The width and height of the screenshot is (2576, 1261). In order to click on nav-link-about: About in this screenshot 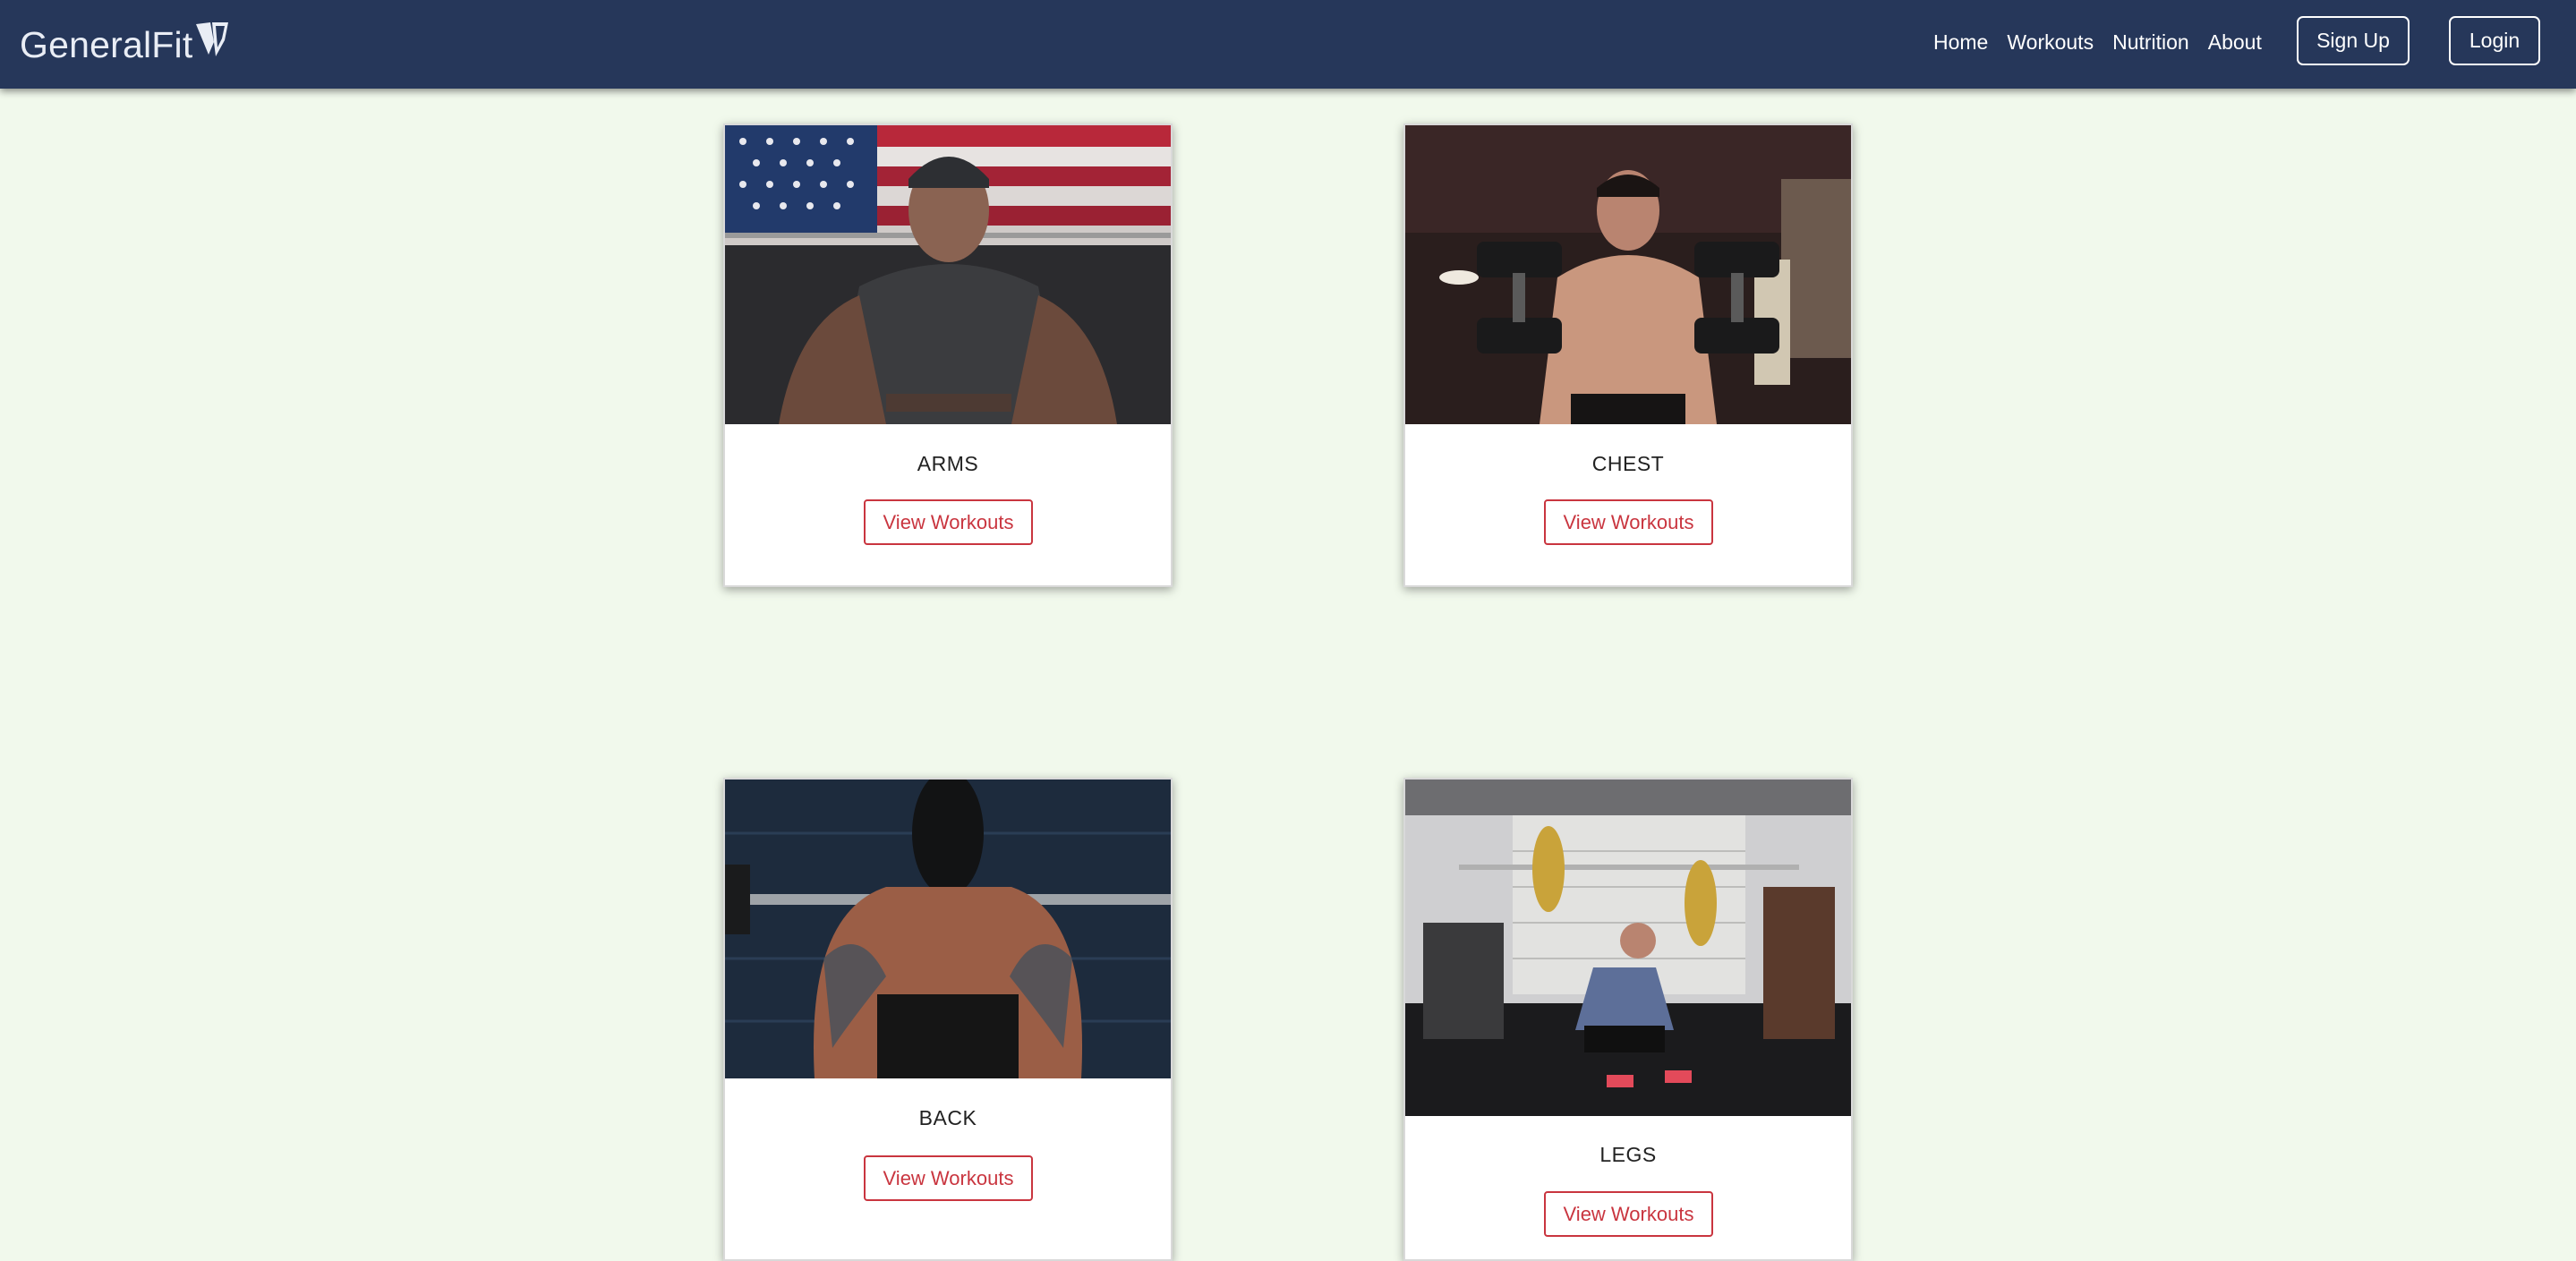, I will do `click(2235, 43)`.